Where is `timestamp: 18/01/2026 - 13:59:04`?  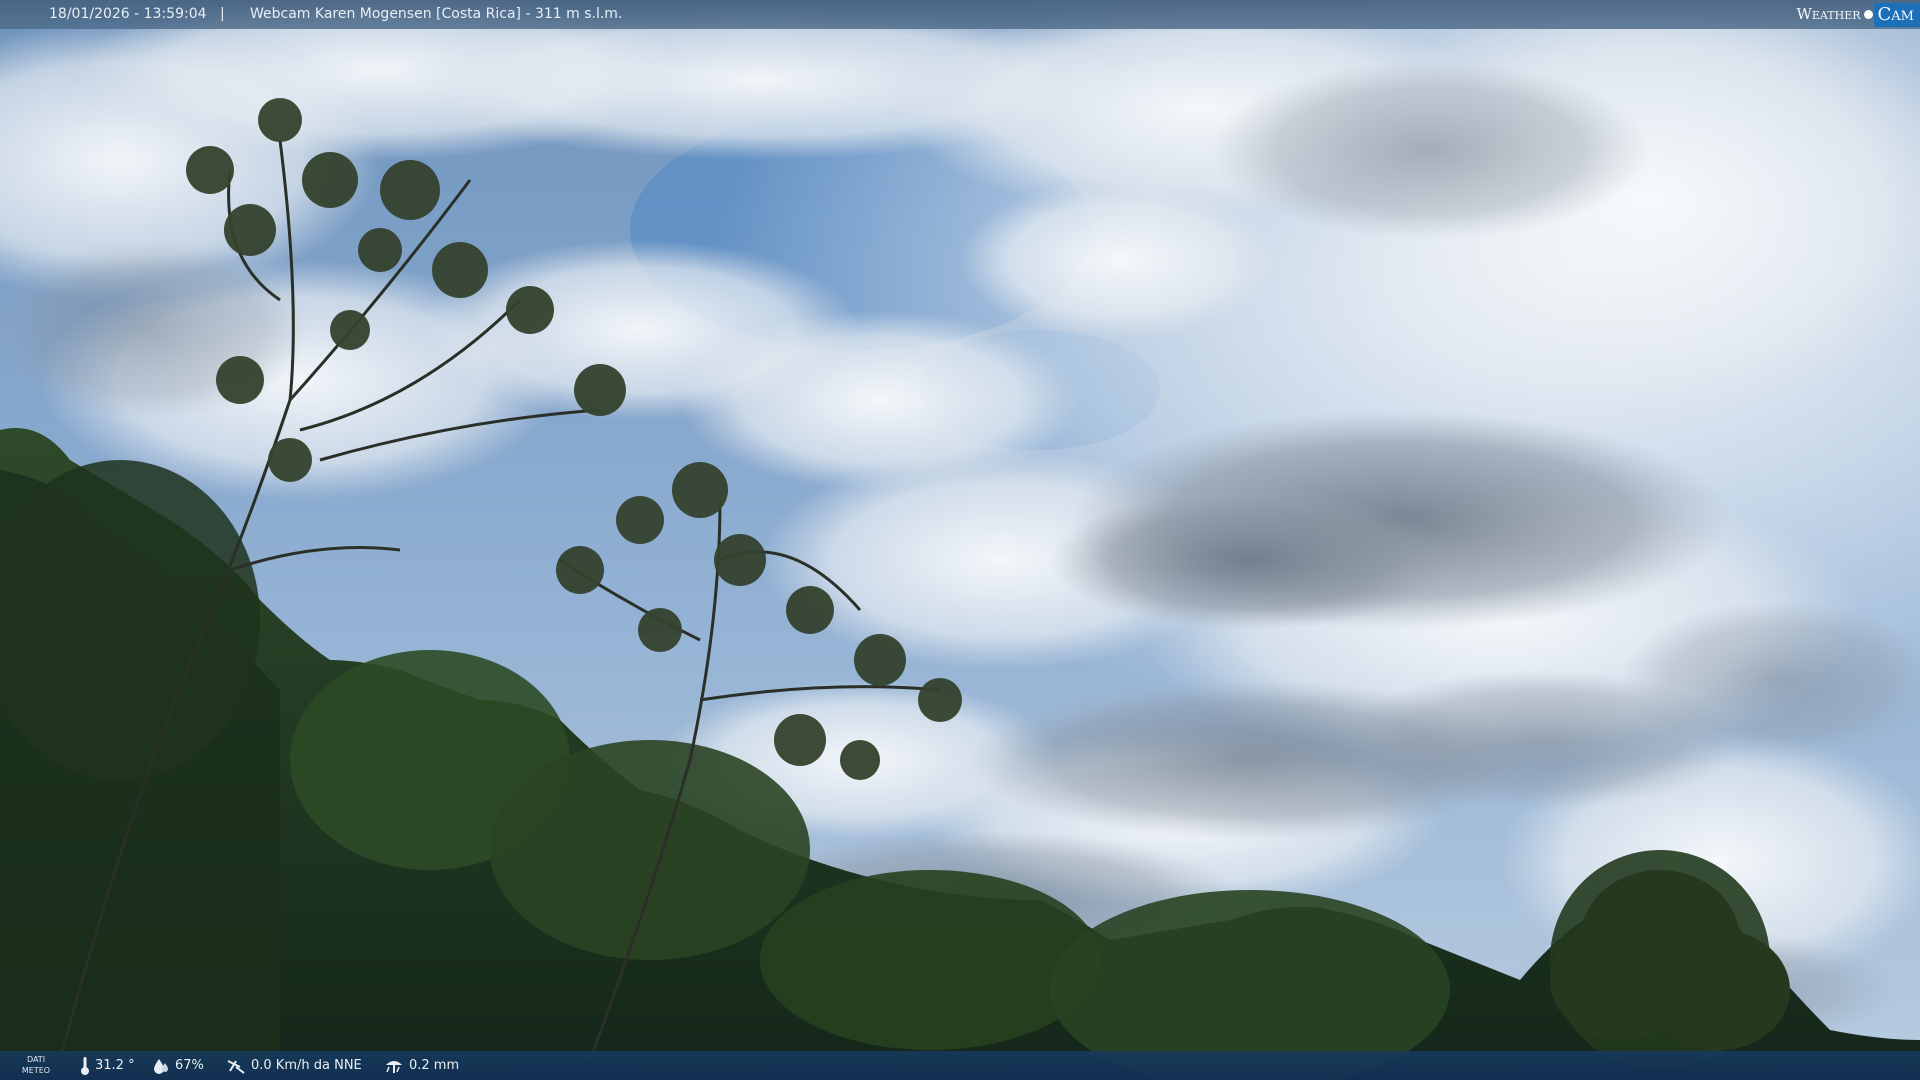 timestamp: 18/01/2026 - 13:59:04 is located at coordinates (128, 14).